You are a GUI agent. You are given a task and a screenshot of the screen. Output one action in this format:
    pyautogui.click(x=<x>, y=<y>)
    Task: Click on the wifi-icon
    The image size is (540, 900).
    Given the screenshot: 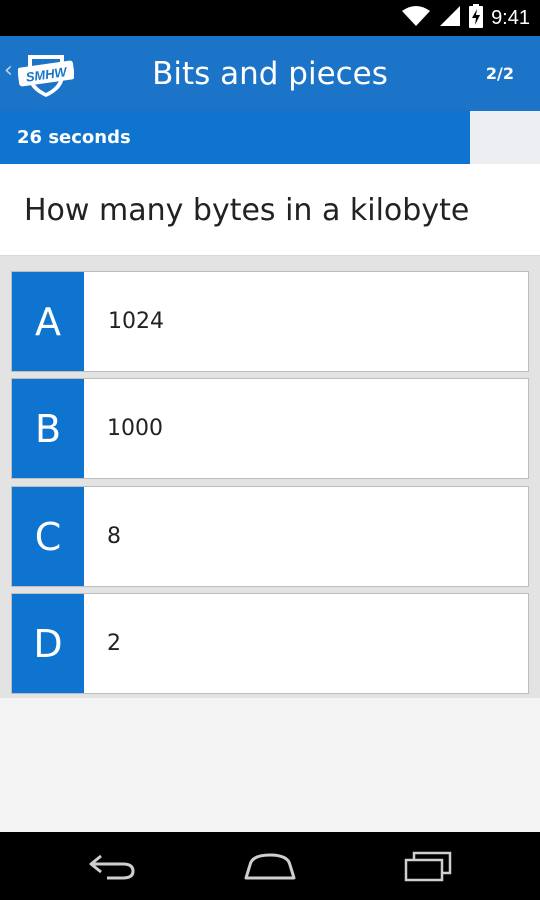 What is the action you would take?
    pyautogui.click(x=416, y=18)
    